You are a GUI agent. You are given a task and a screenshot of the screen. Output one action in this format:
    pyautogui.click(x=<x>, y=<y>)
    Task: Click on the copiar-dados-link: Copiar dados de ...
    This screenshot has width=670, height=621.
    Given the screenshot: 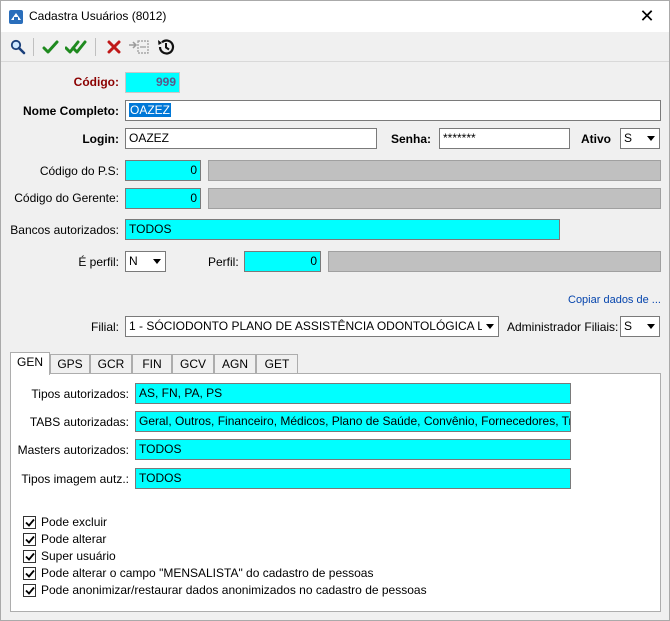 What is the action you would take?
    pyautogui.click(x=614, y=300)
    